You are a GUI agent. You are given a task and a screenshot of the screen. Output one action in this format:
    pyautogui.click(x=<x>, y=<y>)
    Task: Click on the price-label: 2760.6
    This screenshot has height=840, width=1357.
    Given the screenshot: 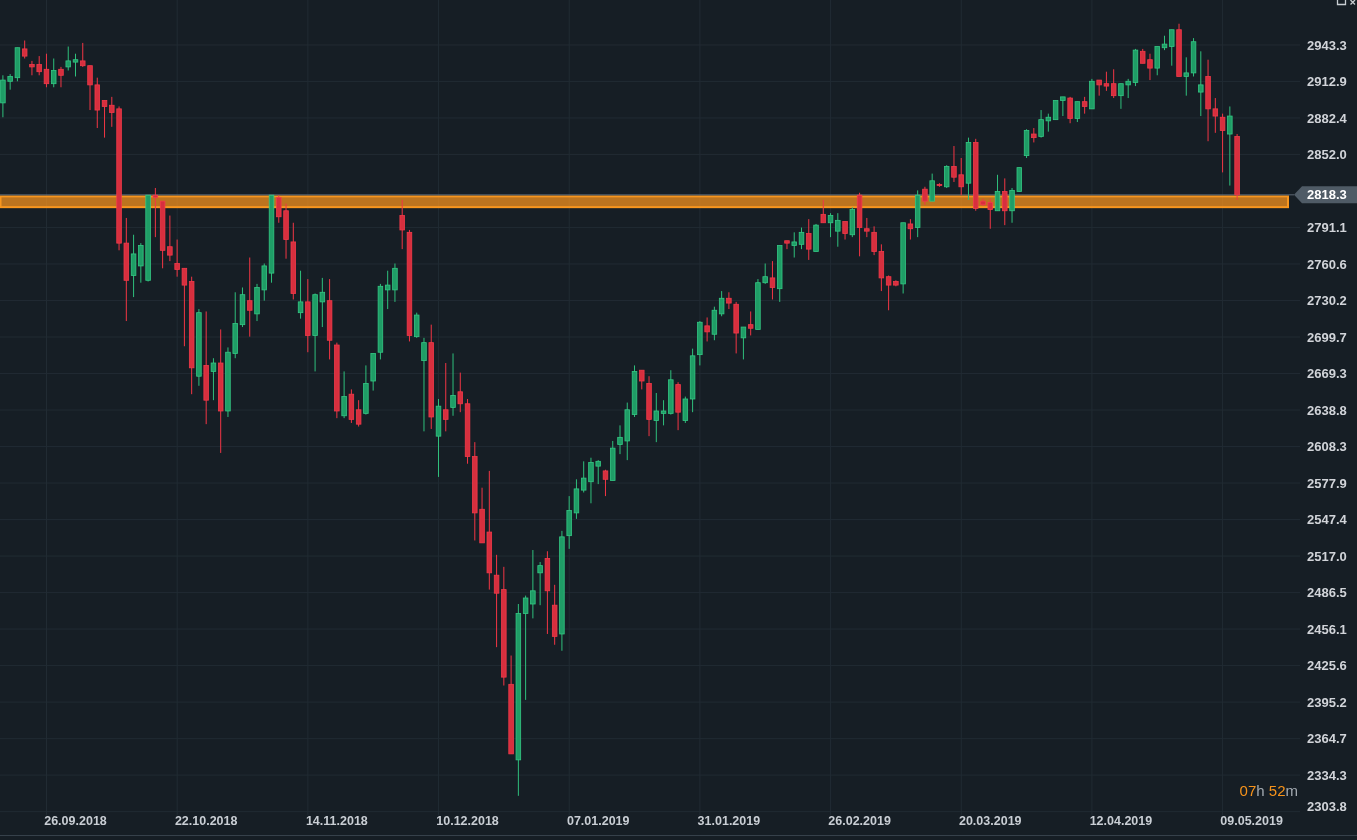 What is the action you would take?
    pyautogui.click(x=1327, y=264)
    